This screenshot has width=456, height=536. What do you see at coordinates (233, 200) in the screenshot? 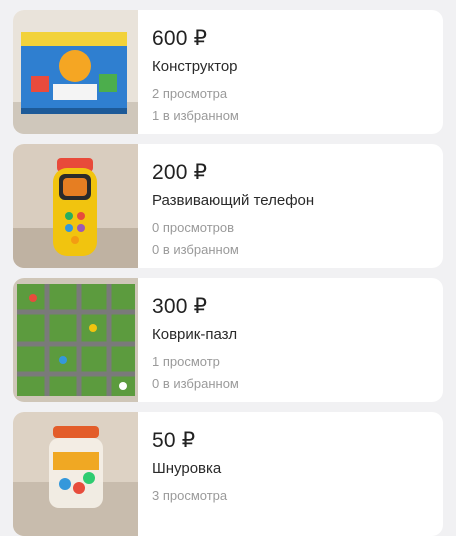
I see `listing-title: Развивающий телефон` at bounding box center [233, 200].